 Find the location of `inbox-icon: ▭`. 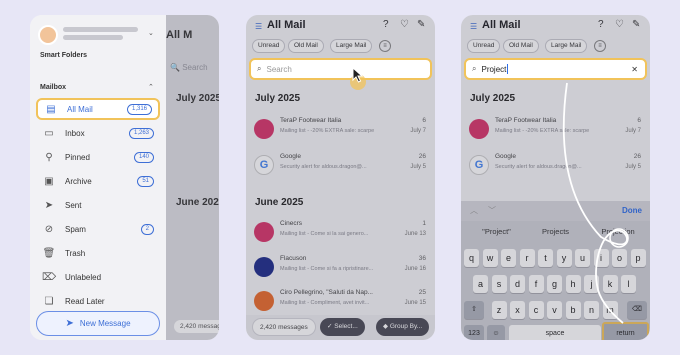

inbox-icon: ▭ is located at coordinates (49, 133).